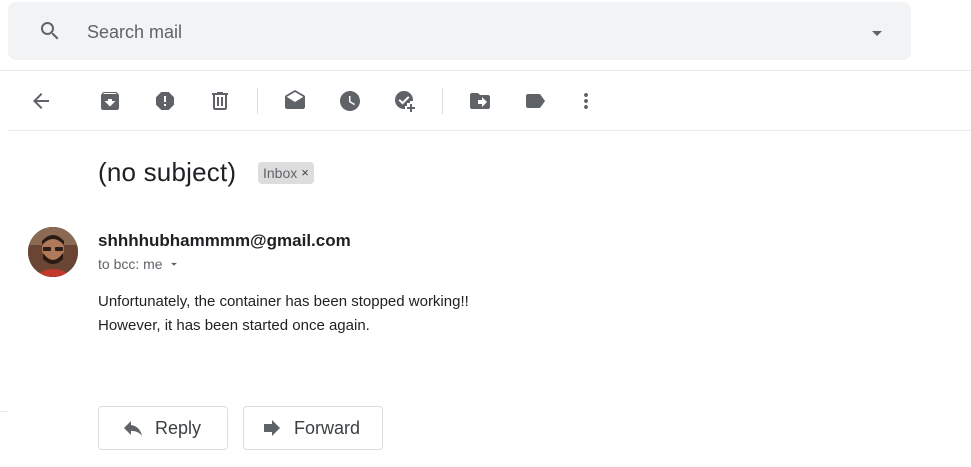  I want to click on reply-button: Reply, so click(163, 428).